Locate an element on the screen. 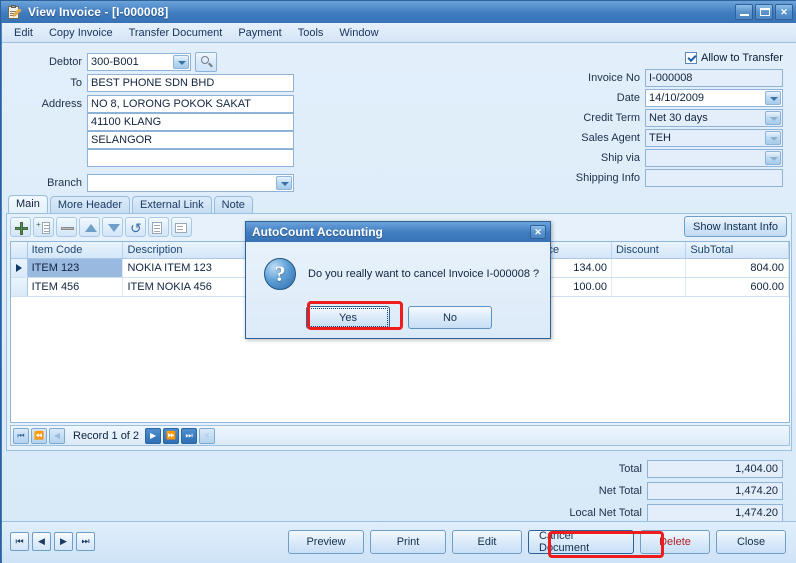 The image size is (796, 563). tab-external-link: External Link is located at coordinates (172, 204).